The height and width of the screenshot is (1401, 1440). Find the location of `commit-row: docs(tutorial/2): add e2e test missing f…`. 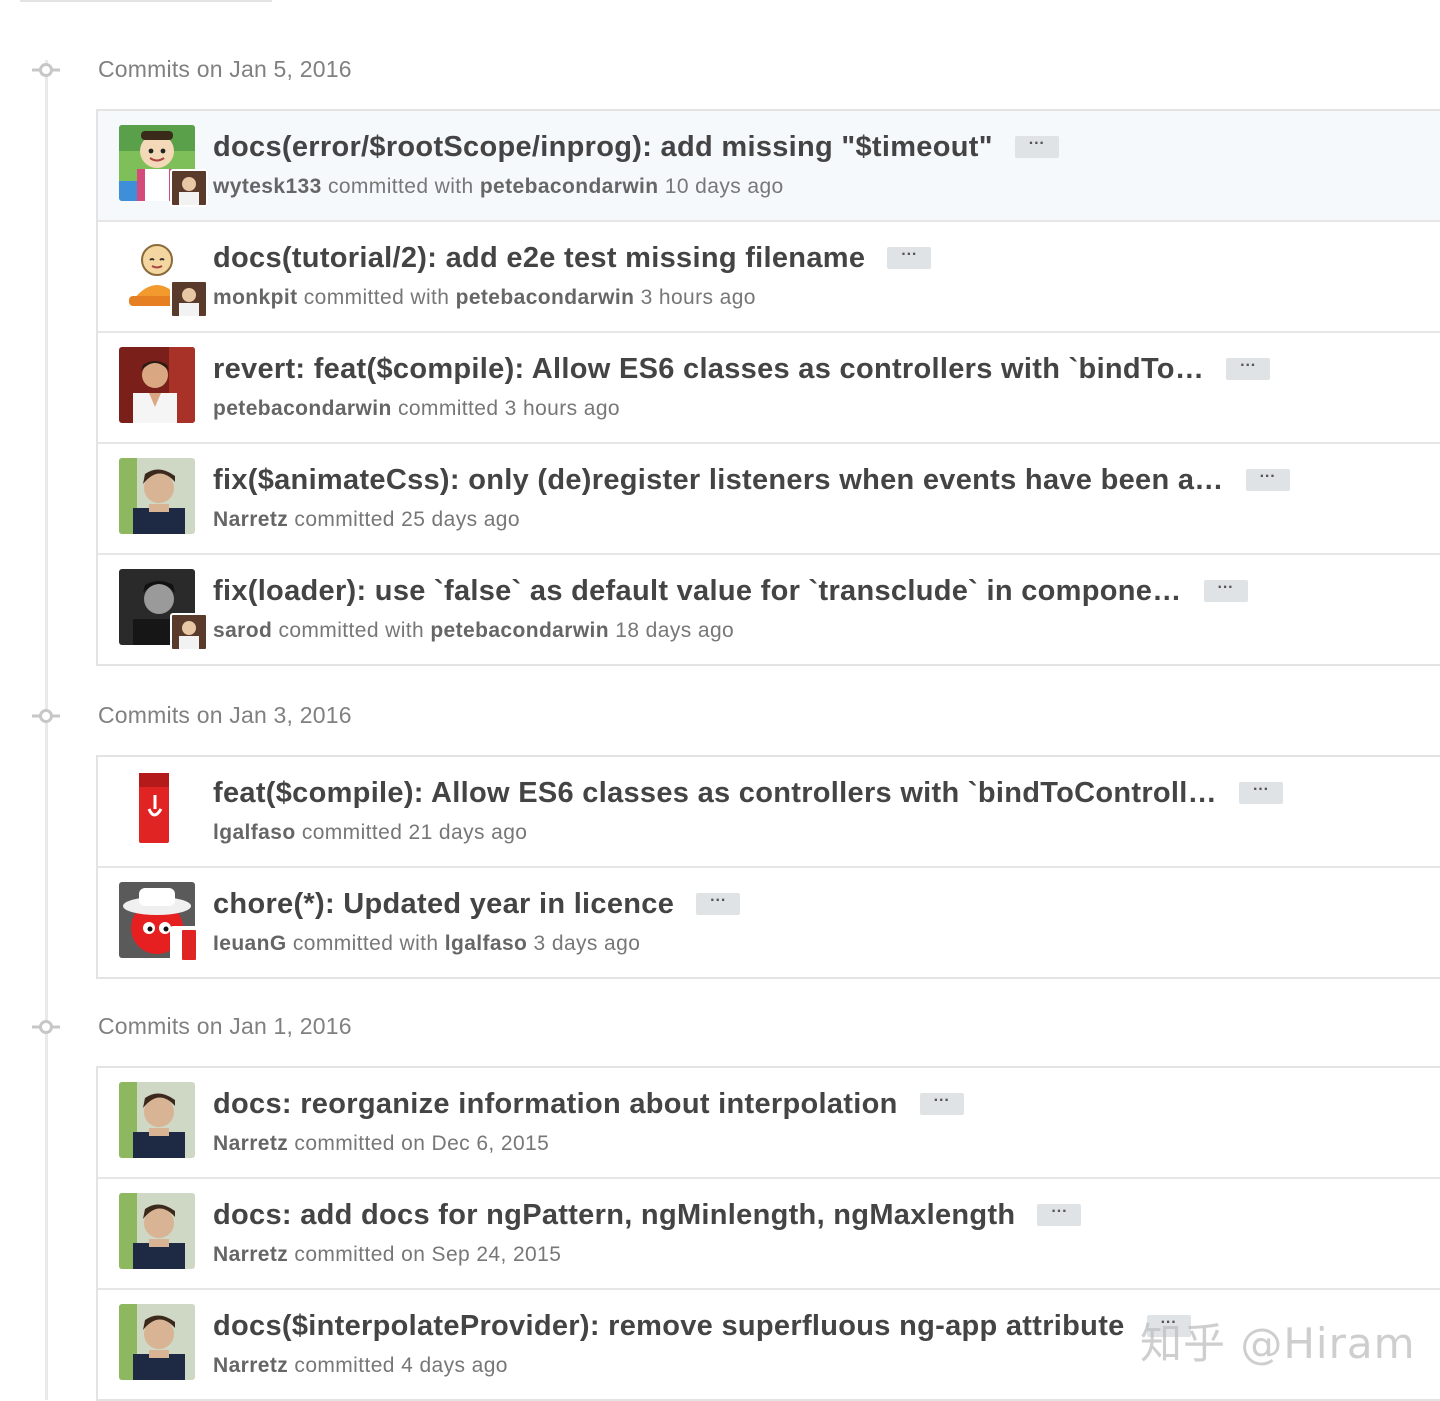

commit-row: docs(tutorial/2): add e2e test missing f… is located at coordinates (769, 277).